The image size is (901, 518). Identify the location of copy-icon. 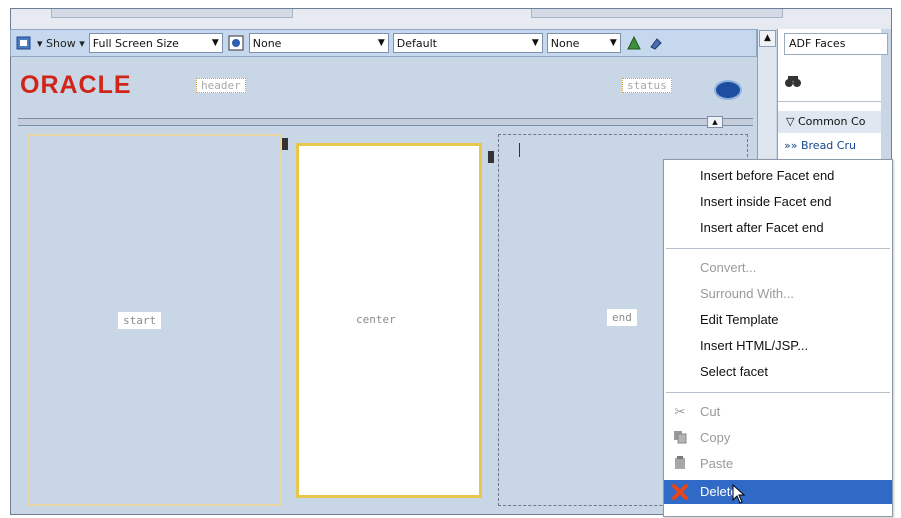
(680, 438).